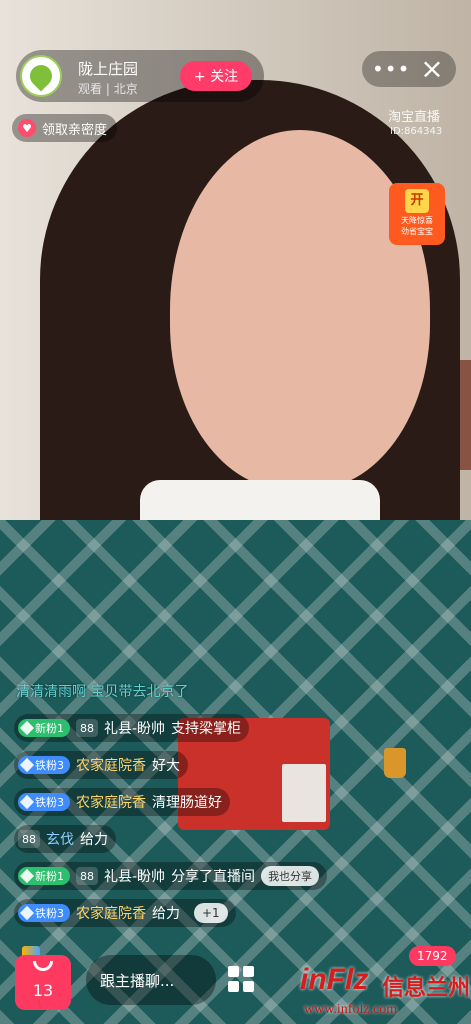 This screenshot has height=1024, width=471. What do you see at coordinates (416, 131) in the screenshot?
I see `room-id: ID:864343` at bounding box center [416, 131].